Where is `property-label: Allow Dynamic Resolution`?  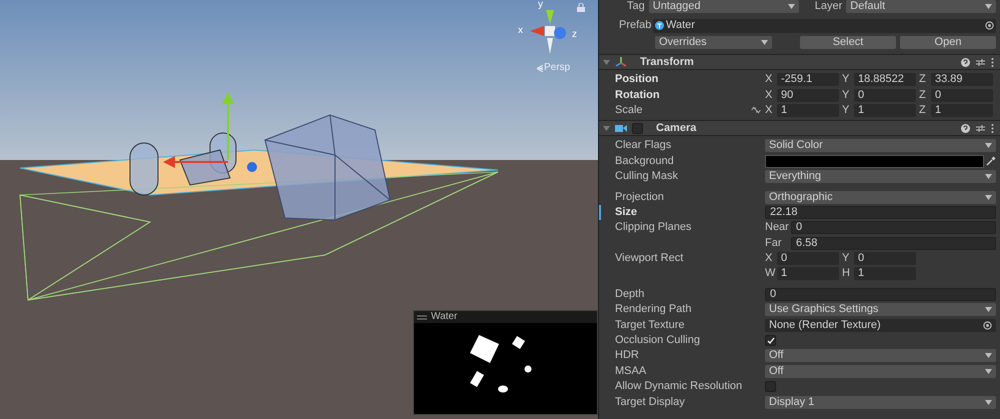 property-label: Allow Dynamic Resolution is located at coordinates (679, 386).